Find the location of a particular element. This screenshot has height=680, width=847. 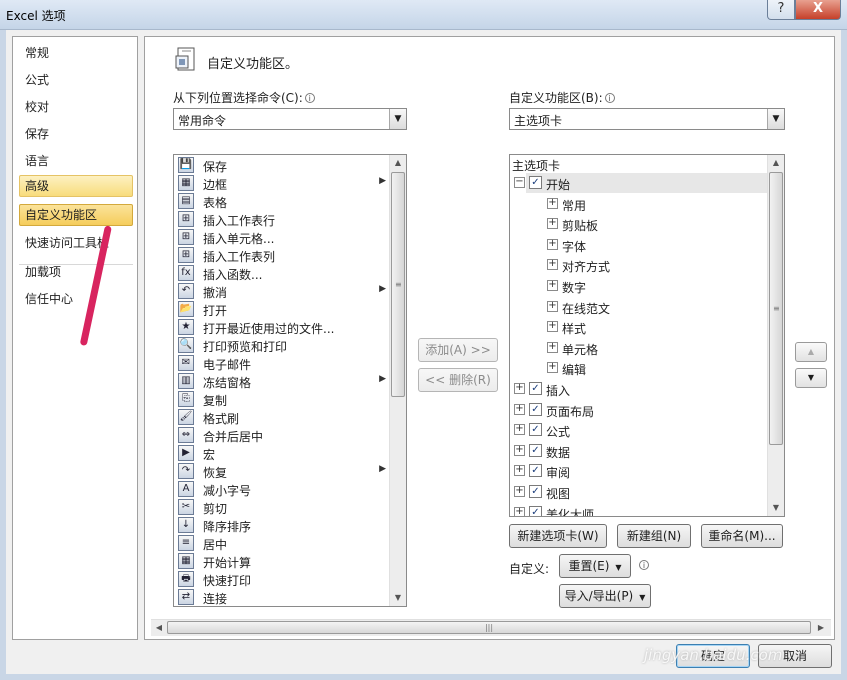

new-tab-button: 新建选项卡(W) is located at coordinates (558, 536).